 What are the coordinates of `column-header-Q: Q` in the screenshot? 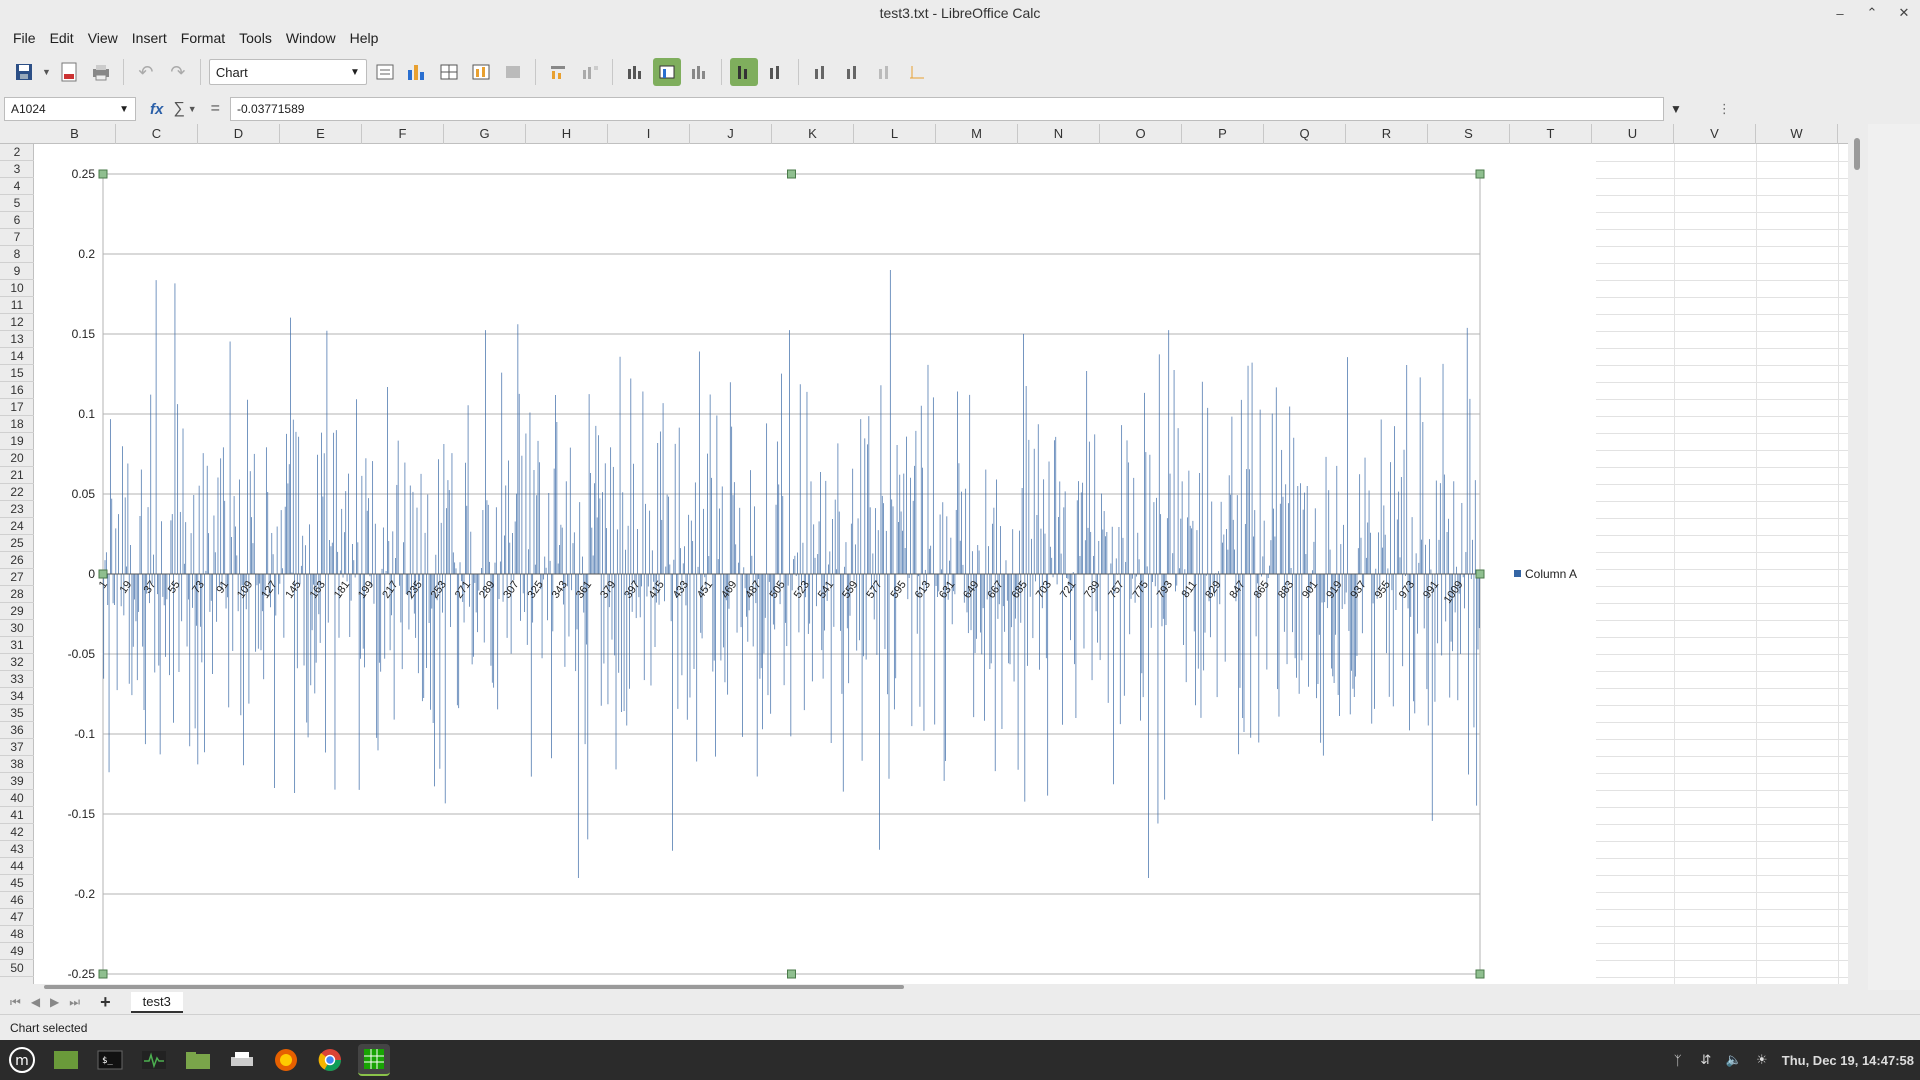 It's located at (1305, 134).